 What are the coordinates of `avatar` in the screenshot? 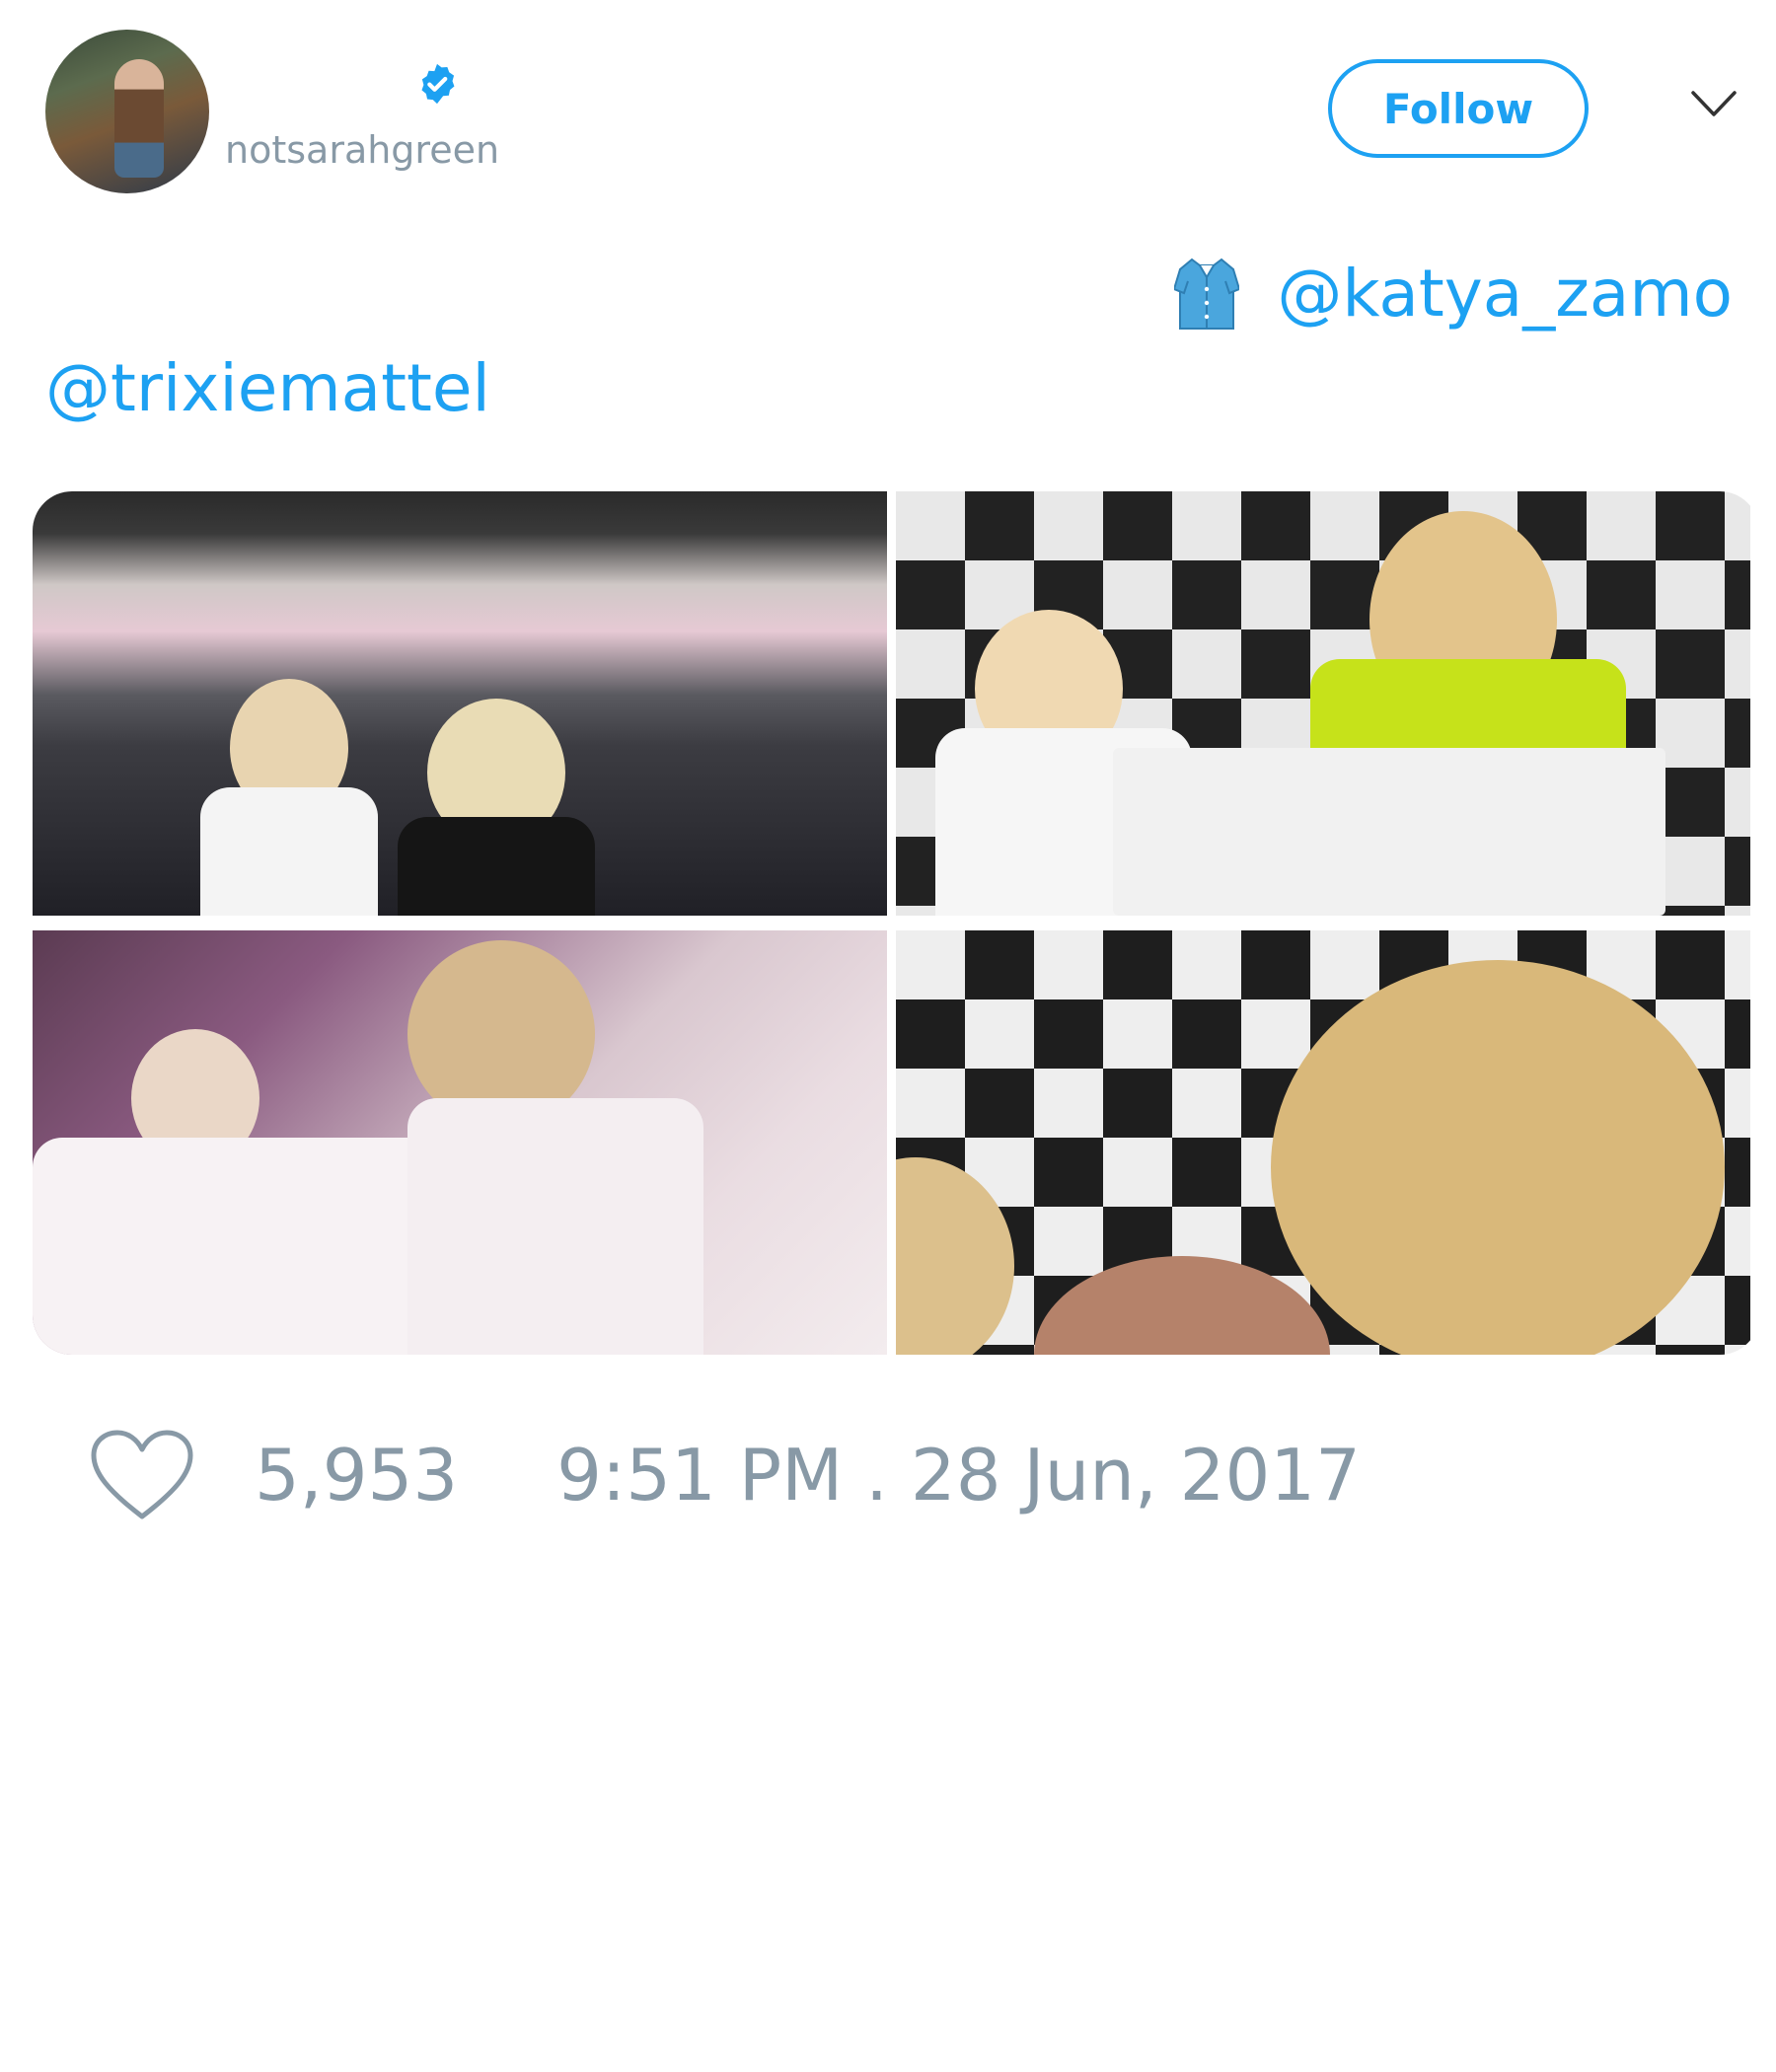 It's located at (127, 112).